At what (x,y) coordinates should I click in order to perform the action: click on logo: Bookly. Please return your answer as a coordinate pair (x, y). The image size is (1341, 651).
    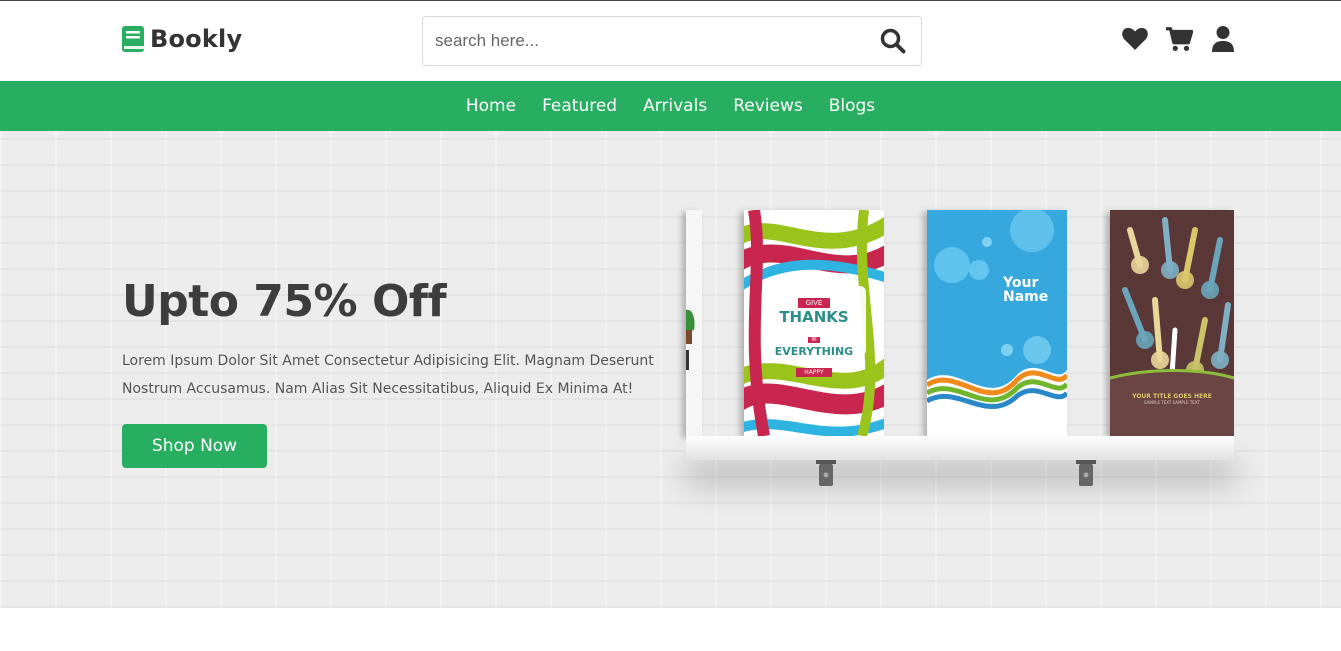
    Looking at the image, I should click on (182, 39).